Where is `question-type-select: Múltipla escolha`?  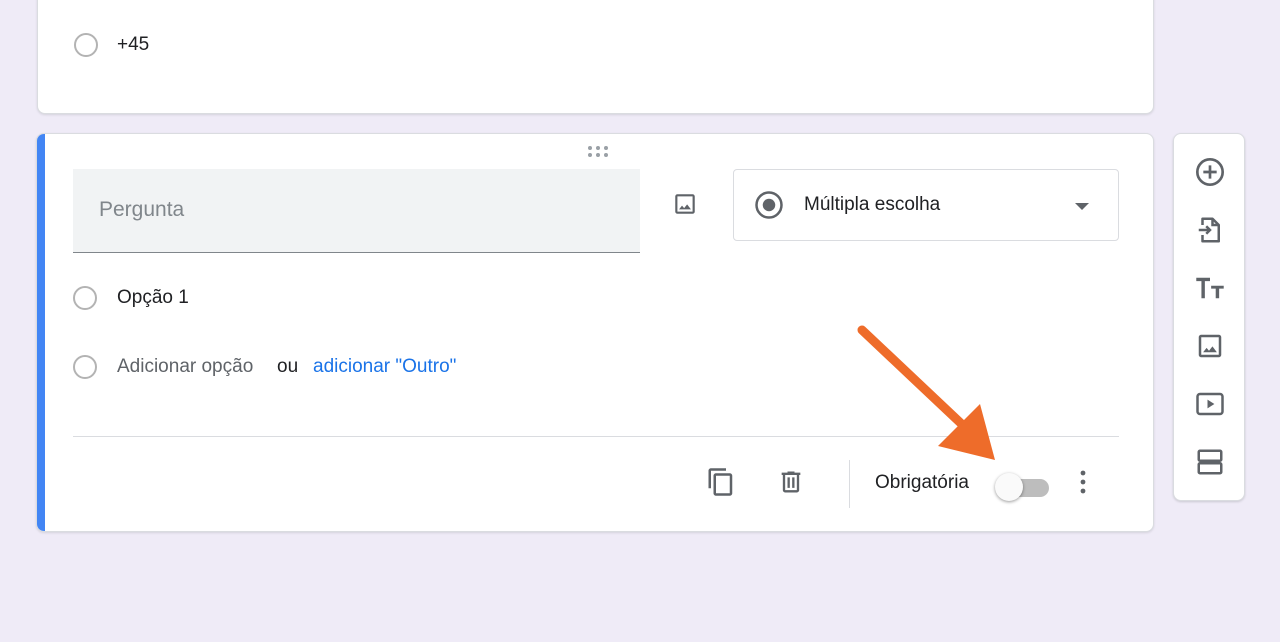
question-type-select: Múltipla escolha is located at coordinates (926, 205).